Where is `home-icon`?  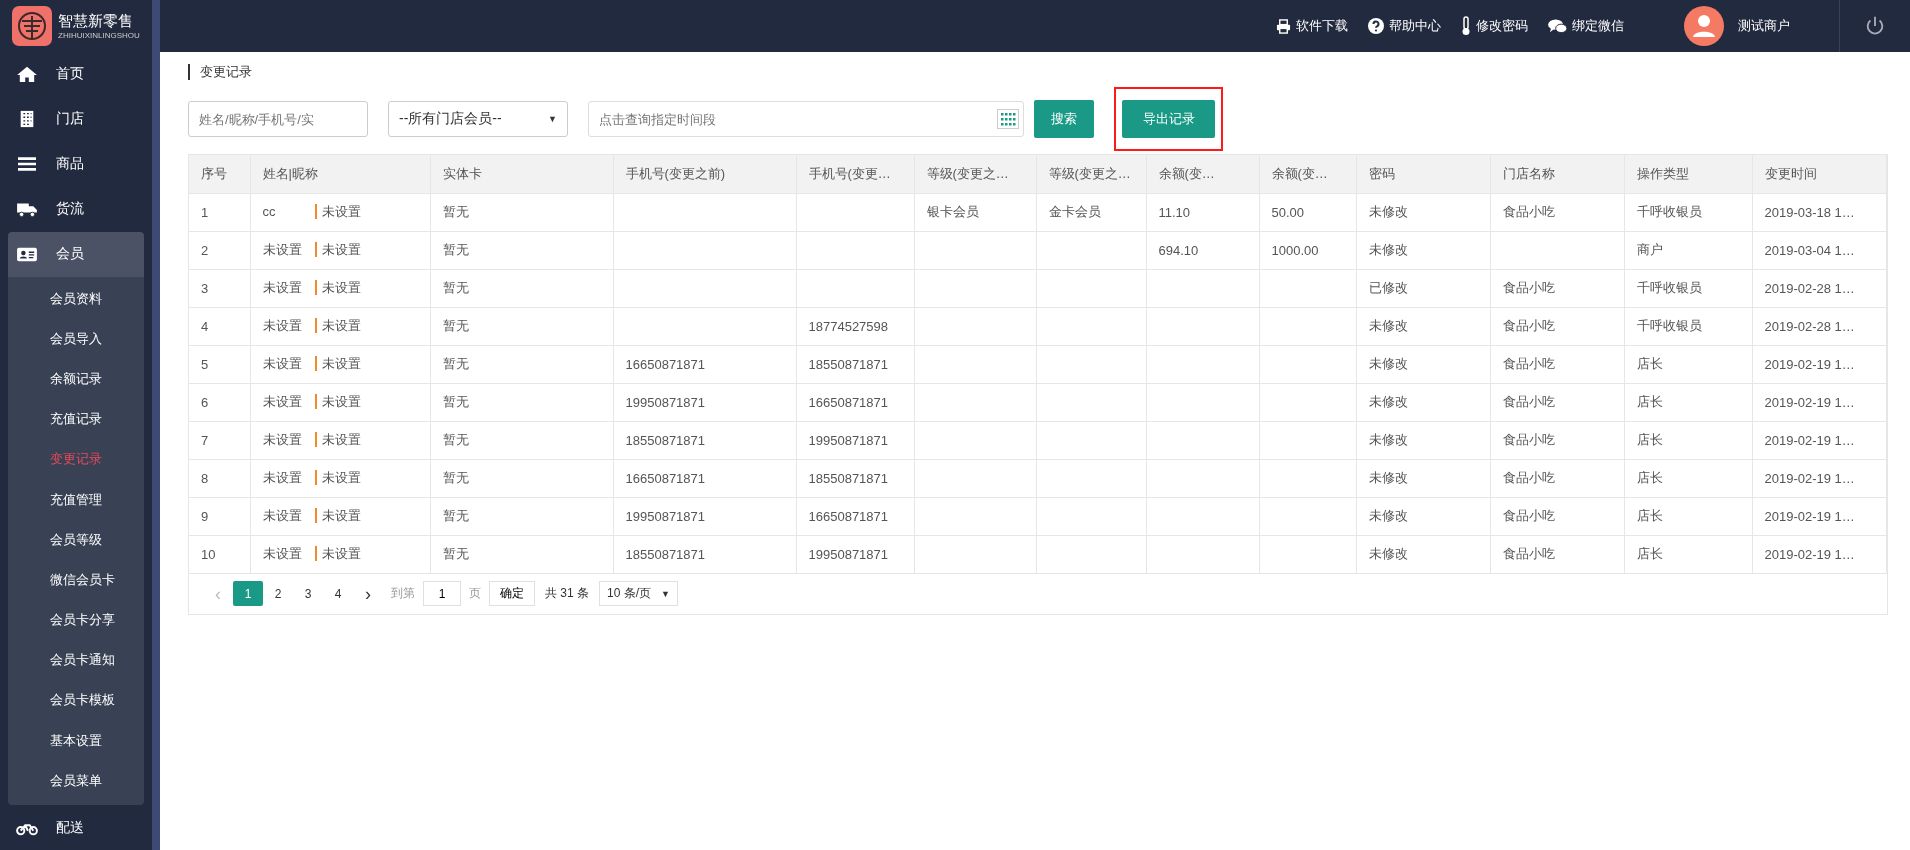
home-icon is located at coordinates (27, 74).